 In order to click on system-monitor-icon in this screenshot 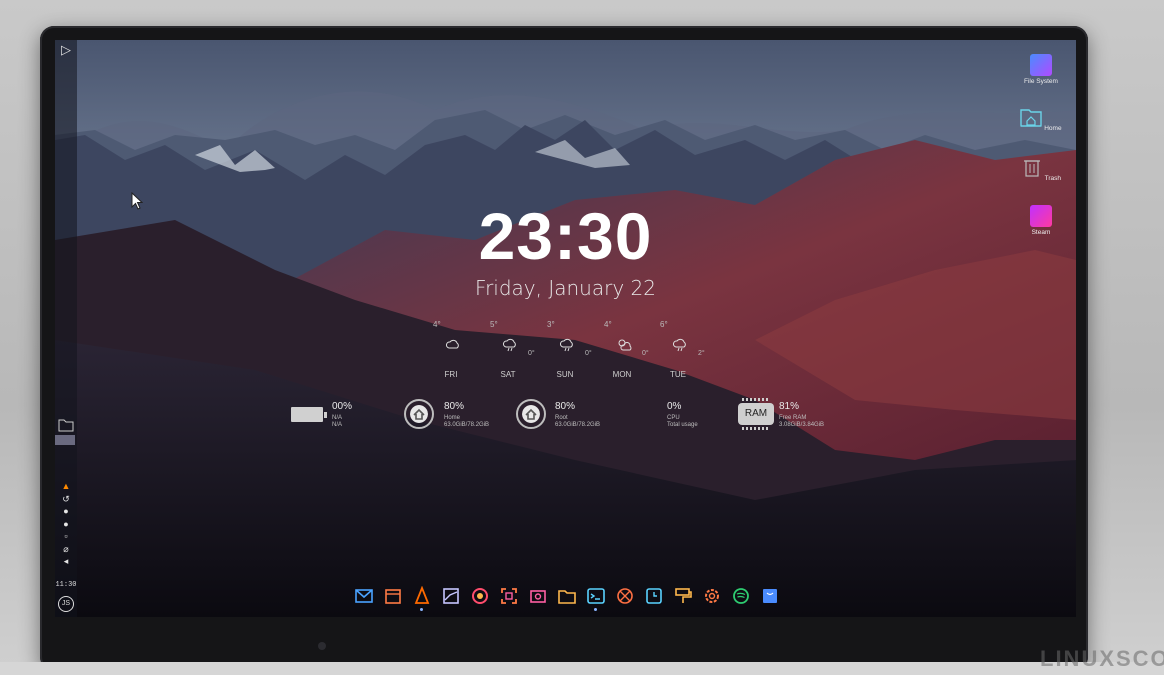, I will do `click(625, 596)`.